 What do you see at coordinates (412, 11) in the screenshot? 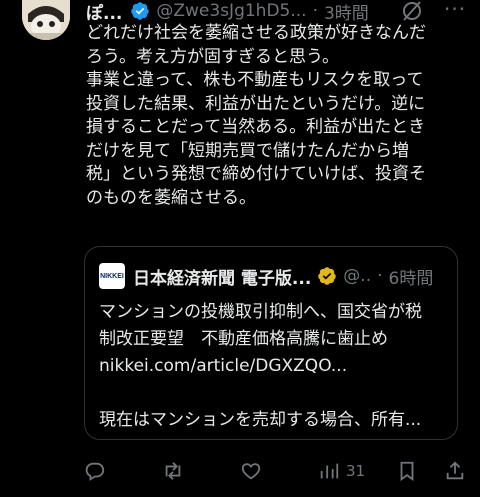
I see `grok-icon` at bounding box center [412, 11].